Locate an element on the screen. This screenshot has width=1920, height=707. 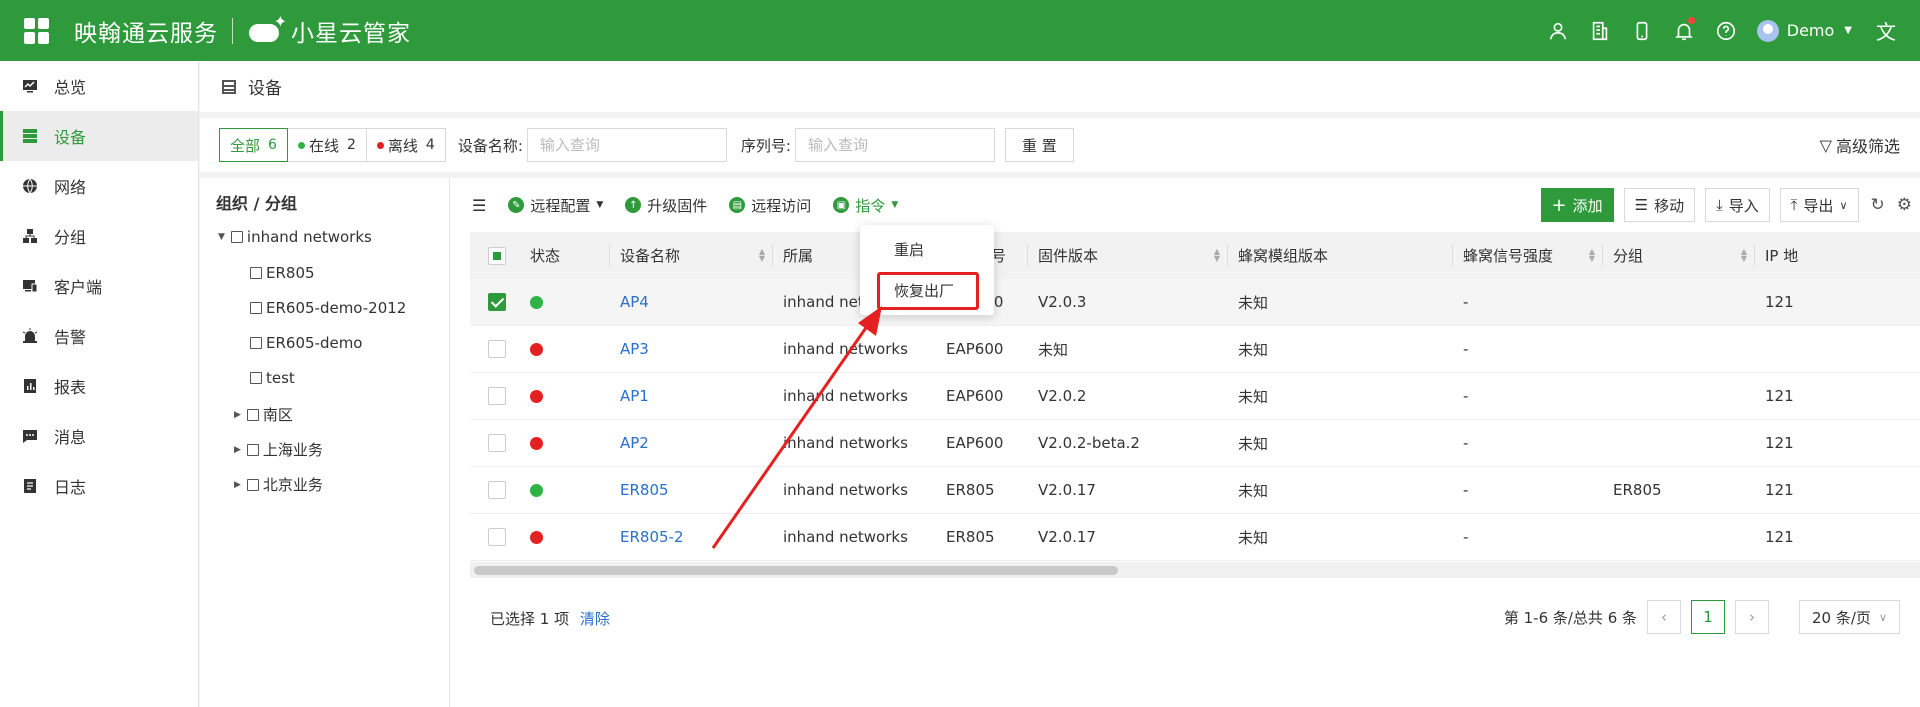
clear-selection-link: 清除 is located at coordinates (595, 619).